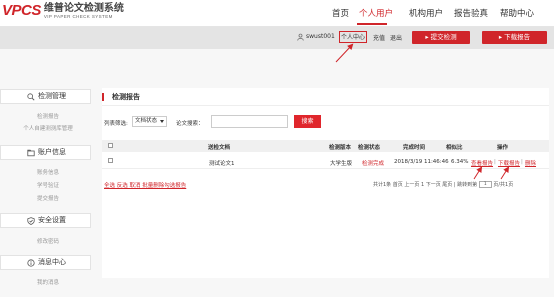  Describe the element at coordinates (52, 96) in the screenshot. I see `sidebar-section-label: 检测管理` at that location.